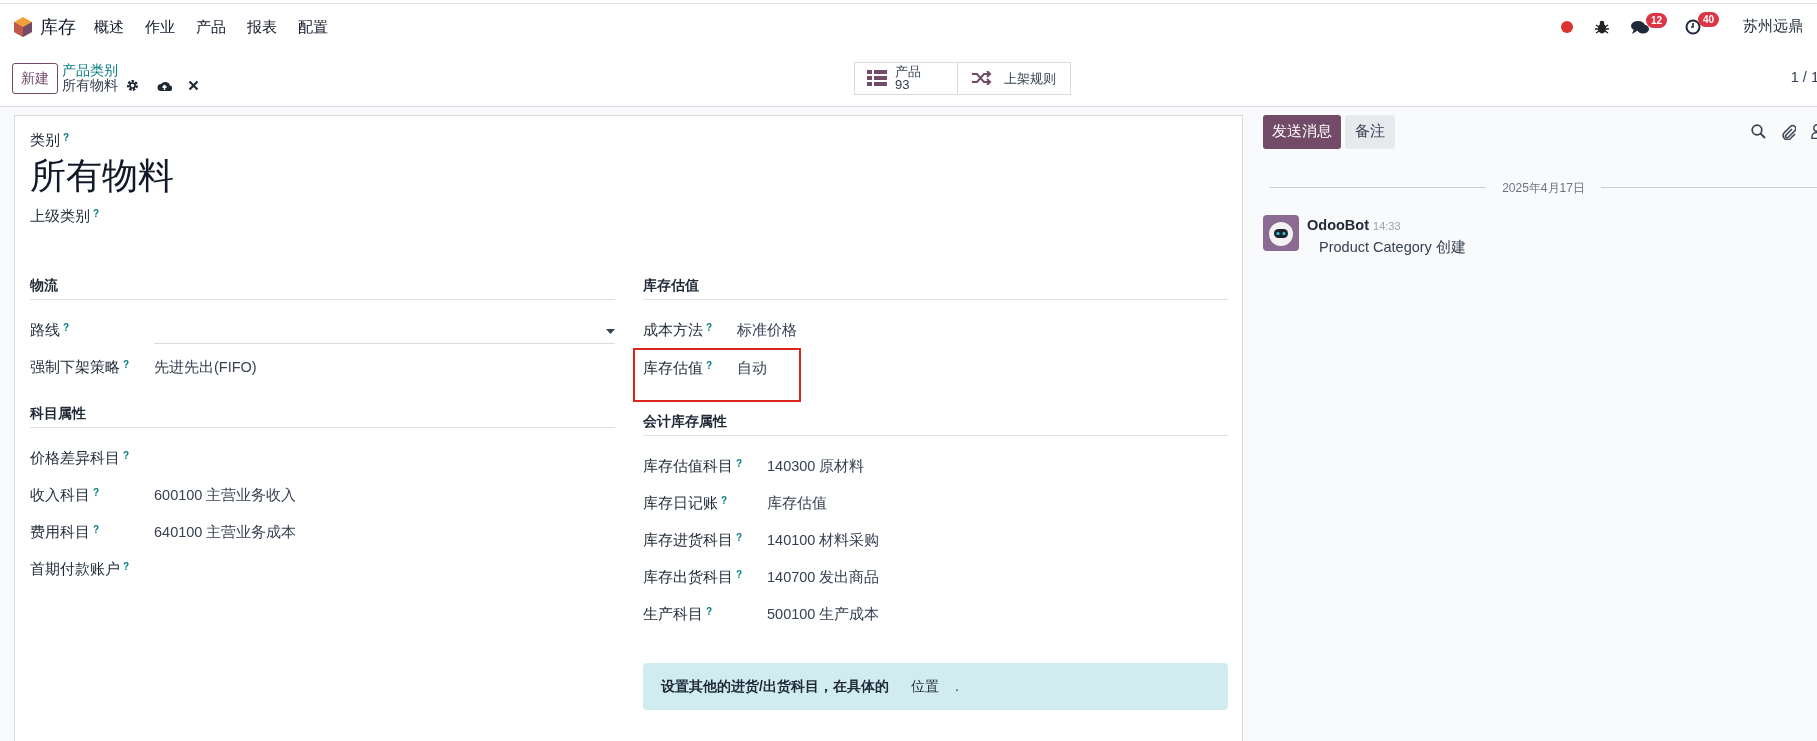 The height and width of the screenshot is (741, 1817). Describe the element at coordinates (132, 85) in the screenshot. I see `settings-icon` at that location.